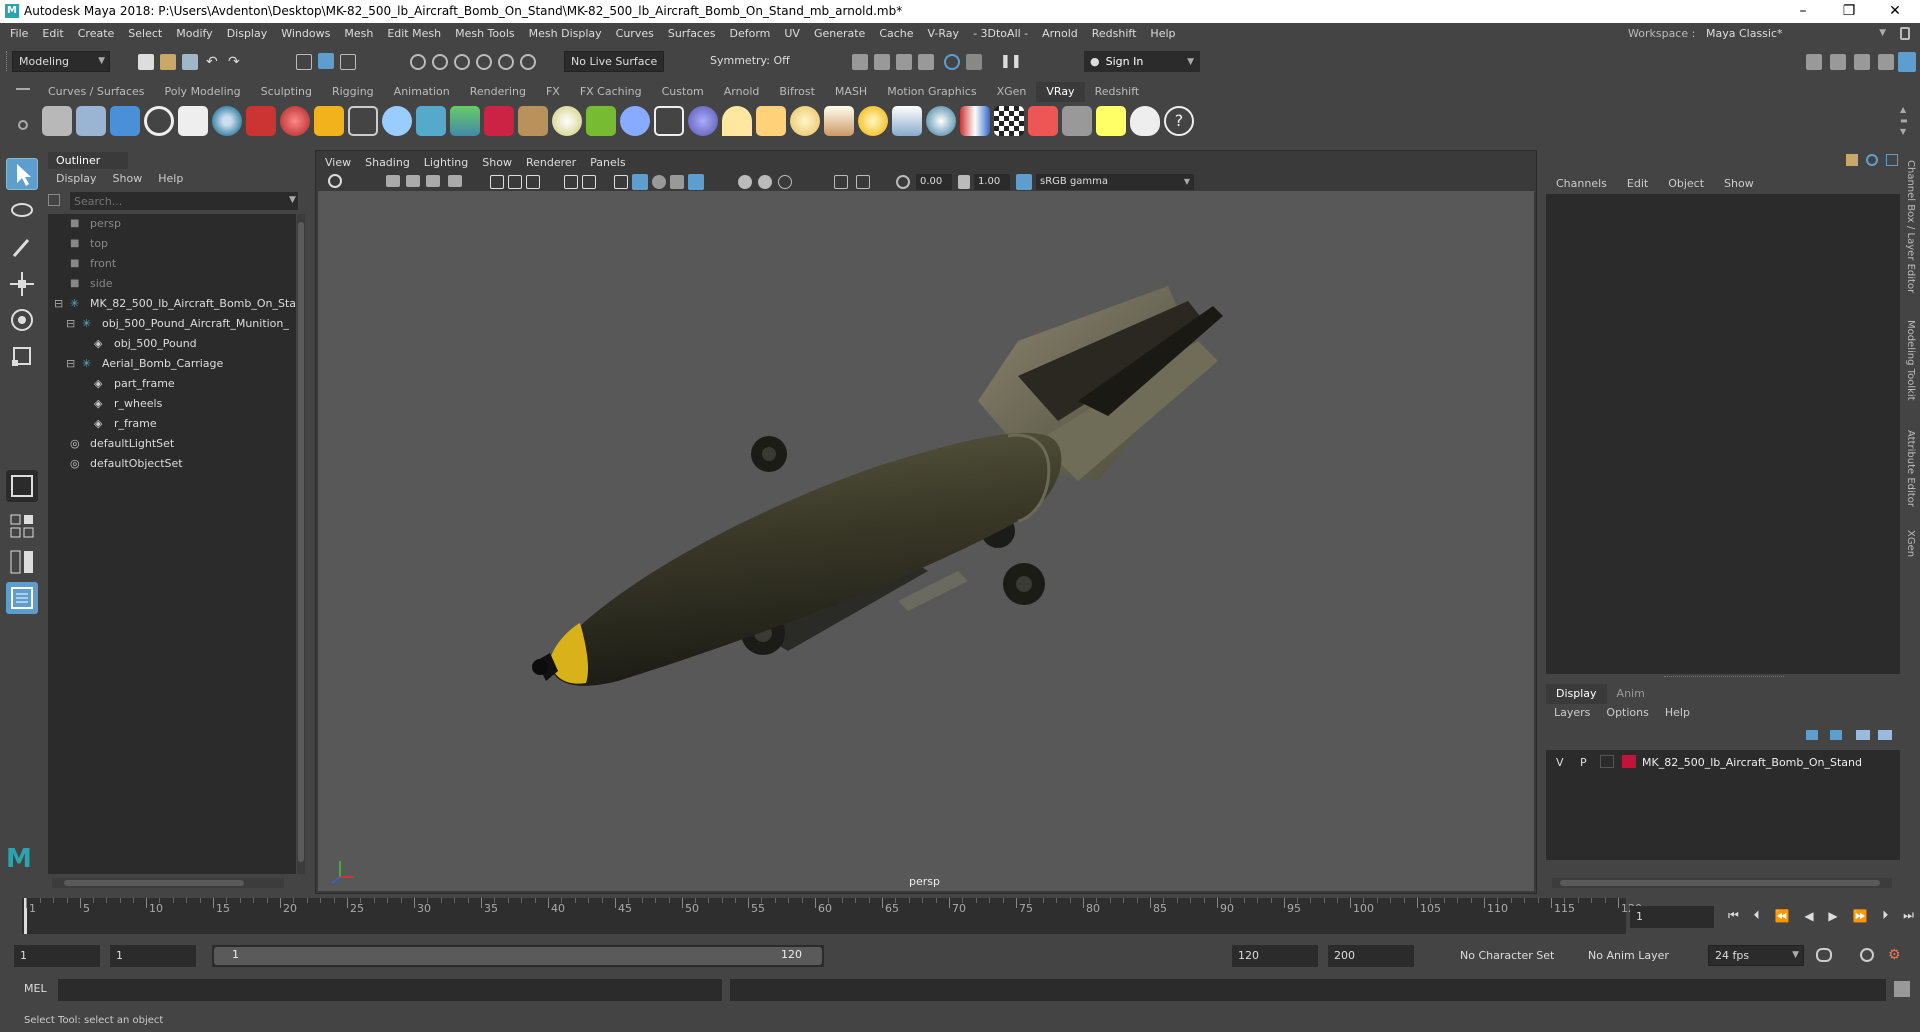 This screenshot has width=1920, height=1032. I want to click on vp-exposure-icon, so click(903, 182).